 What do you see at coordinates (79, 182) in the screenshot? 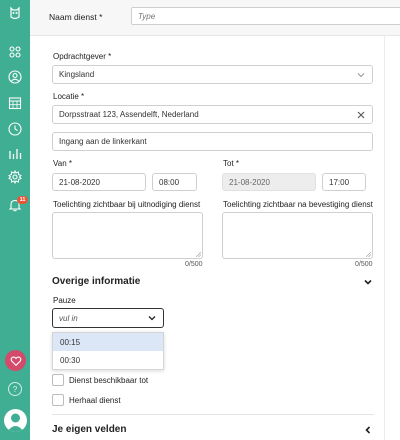
I see `van-date-value: 21-08-2020` at bounding box center [79, 182].